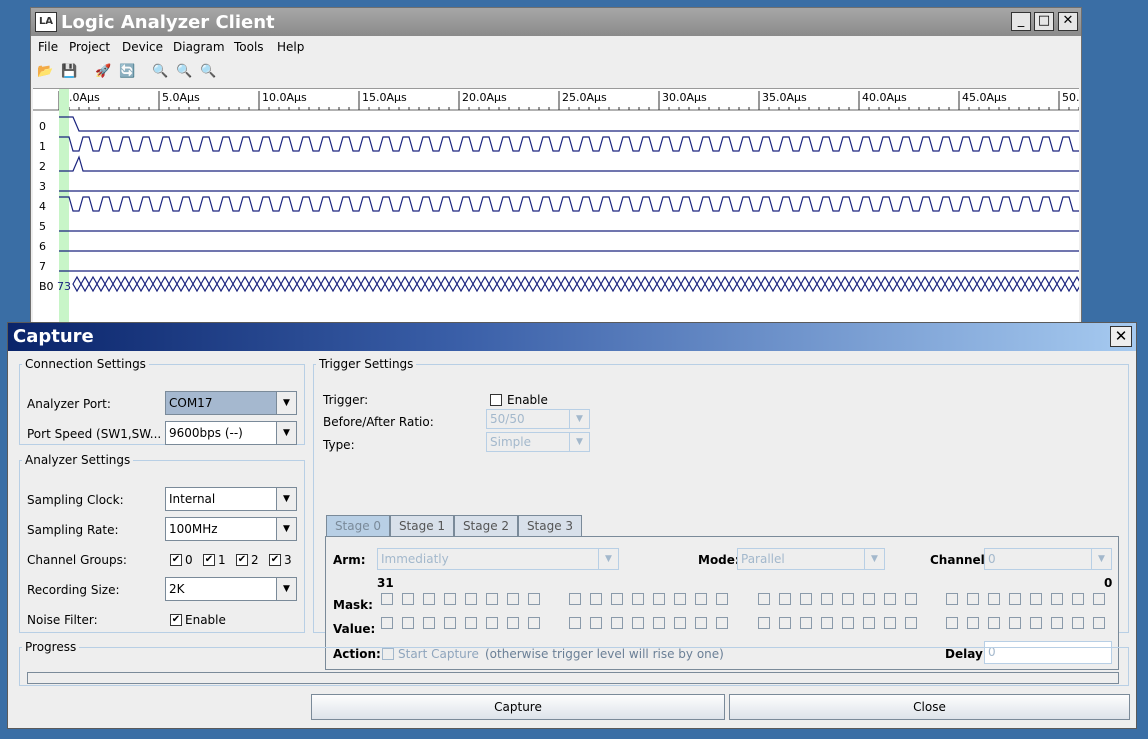 Image resolution: width=1148 pixels, height=739 pixels. What do you see at coordinates (358, 526) in the screenshot?
I see `tab-stage-0: Stage 0` at bounding box center [358, 526].